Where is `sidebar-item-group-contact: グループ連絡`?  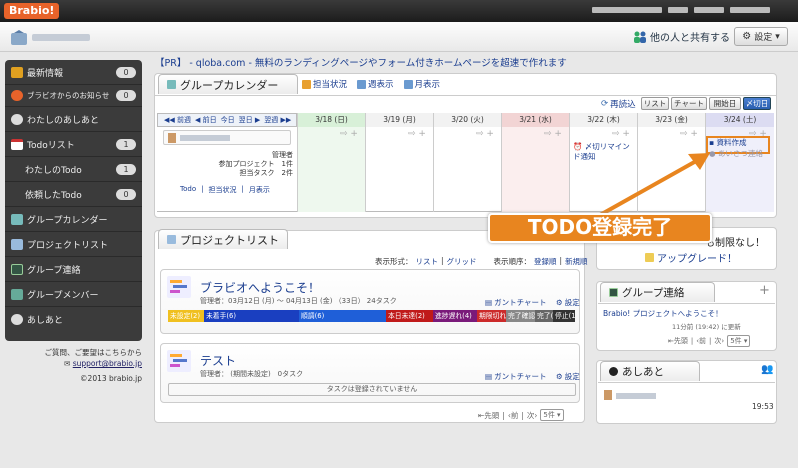
sidebar-item-group-contact: グループ連絡 is located at coordinates (73, 269).